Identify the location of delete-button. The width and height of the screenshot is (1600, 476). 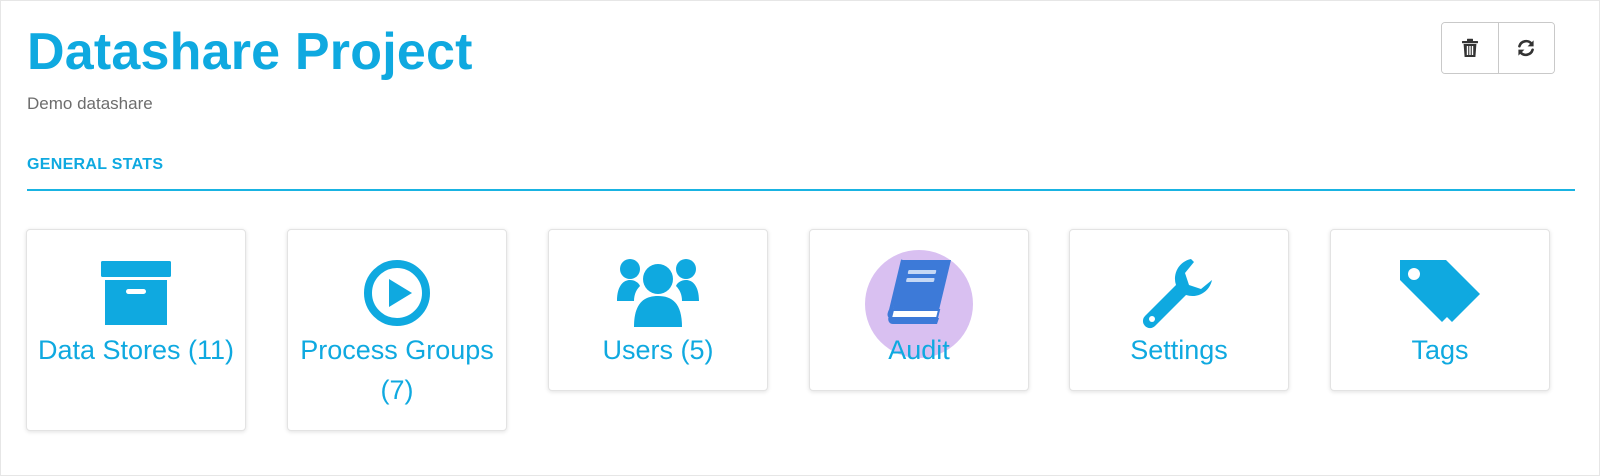
(1470, 48).